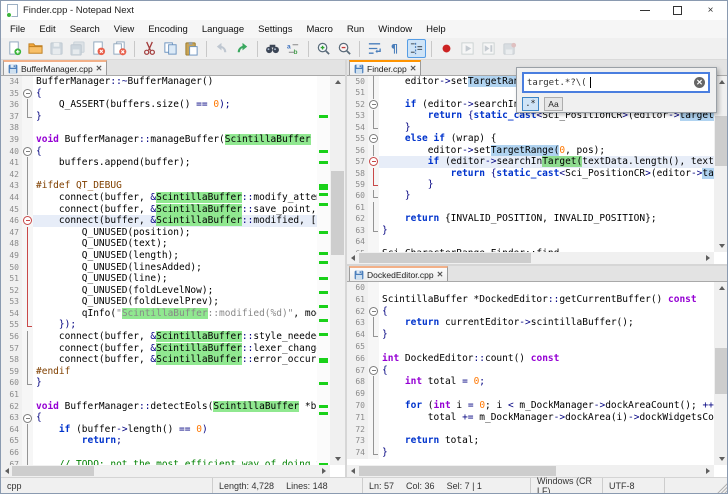 This screenshot has width=728, height=494. Describe the element at coordinates (159, 290) in the screenshot. I see `code-line-52: 52 Q_UNUSED(foldLevelNow);` at that location.